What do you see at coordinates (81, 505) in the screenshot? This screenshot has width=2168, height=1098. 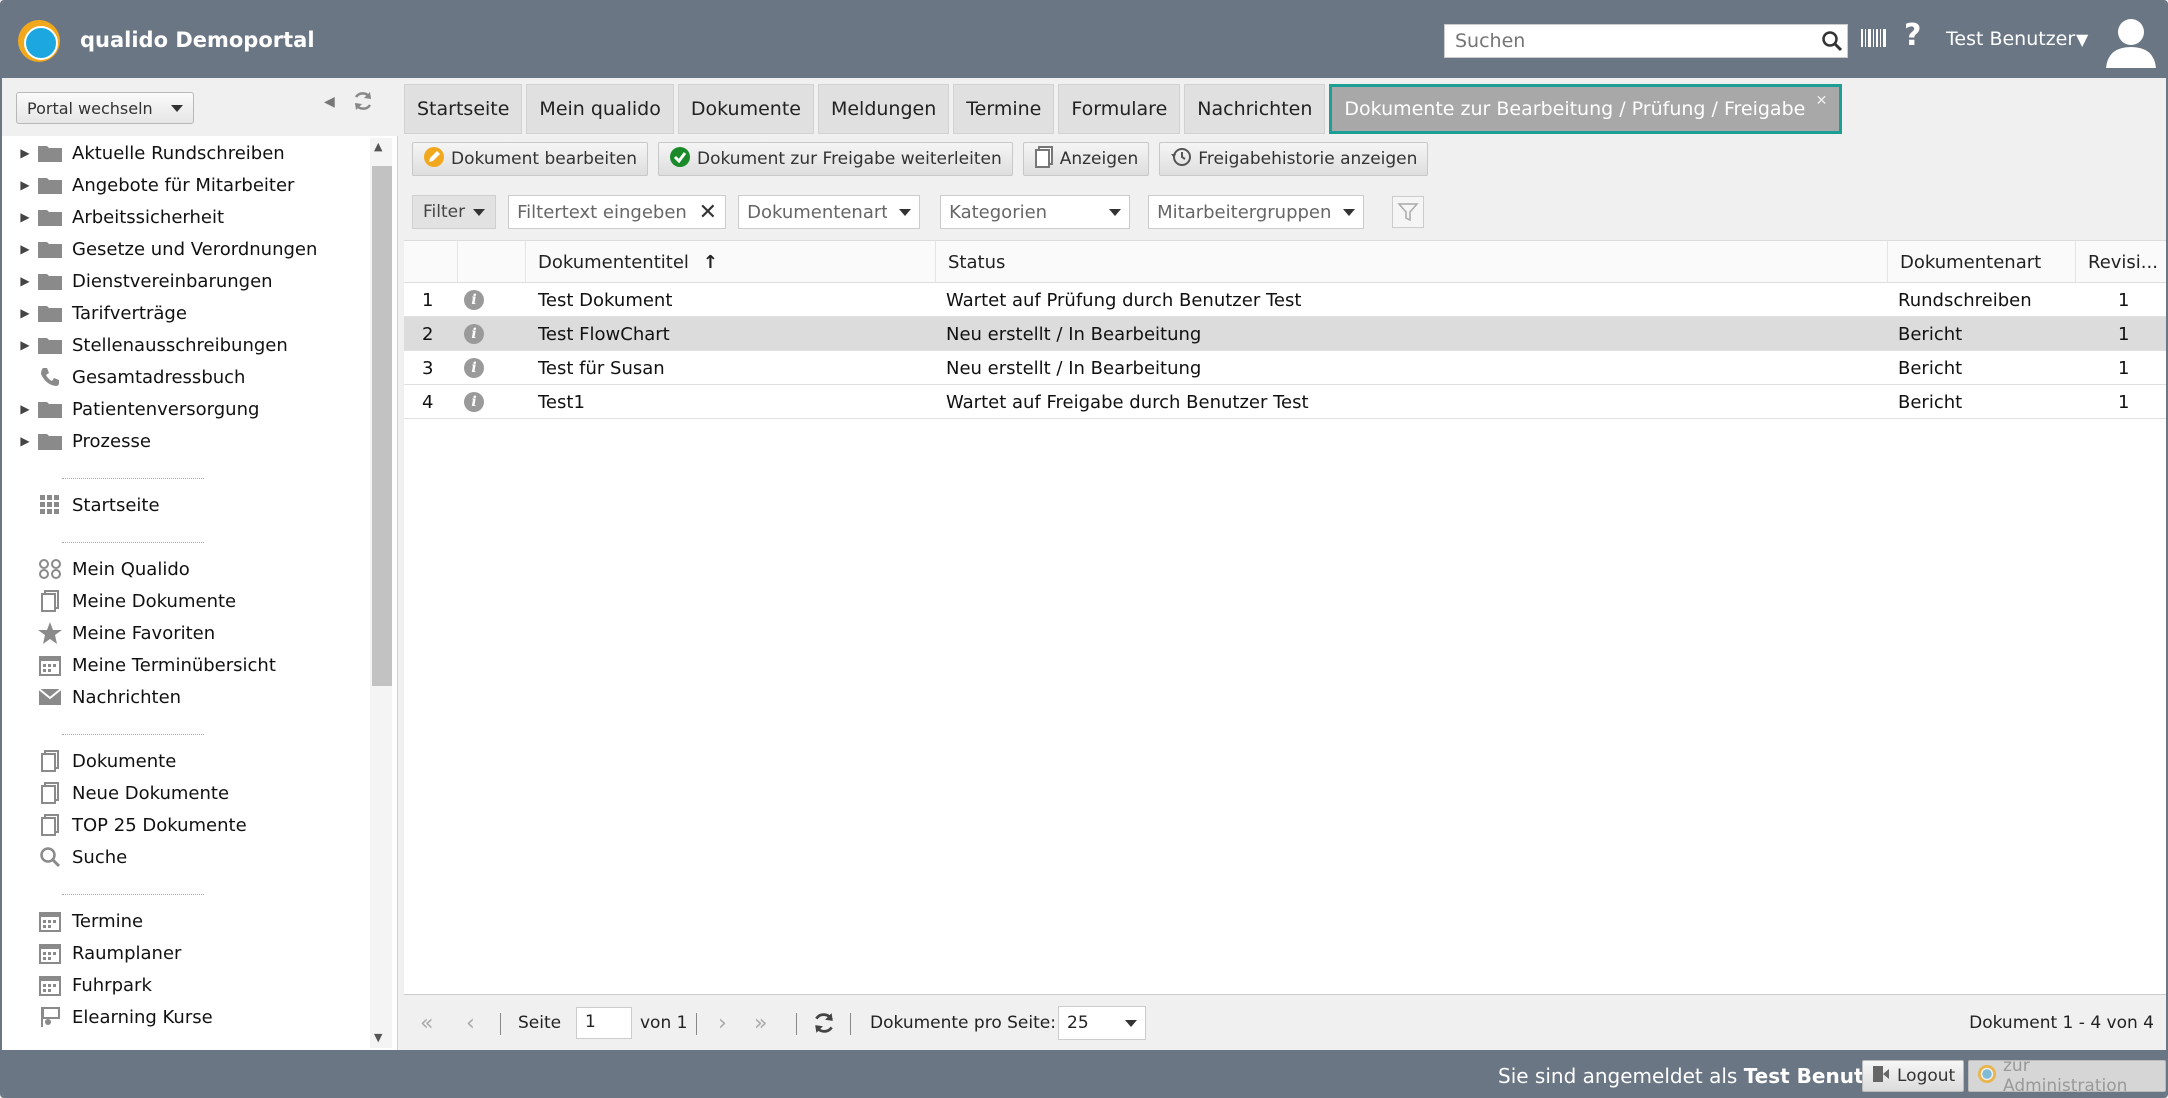 I see `sidebar-item-startseite: Startseite` at bounding box center [81, 505].